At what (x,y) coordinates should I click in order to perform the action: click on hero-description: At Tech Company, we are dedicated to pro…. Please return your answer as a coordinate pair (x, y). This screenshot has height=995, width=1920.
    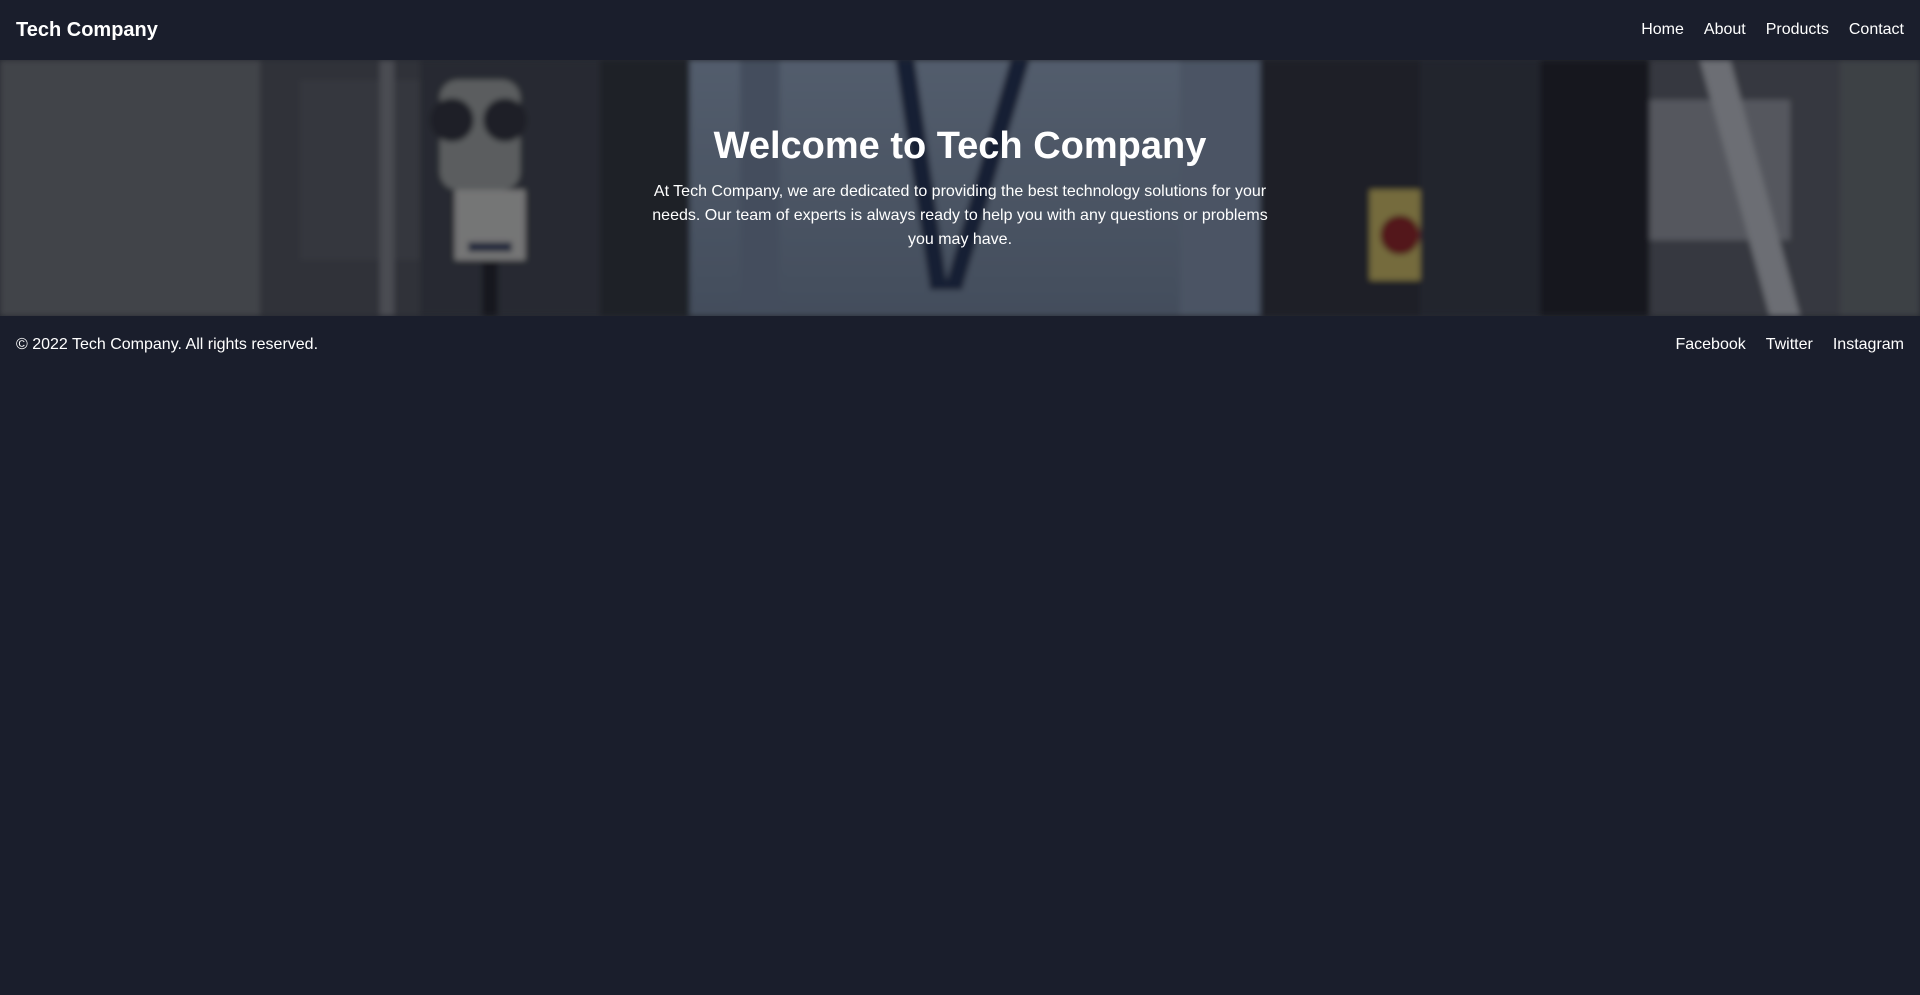
    Looking at the image, I should click on (960, 215).